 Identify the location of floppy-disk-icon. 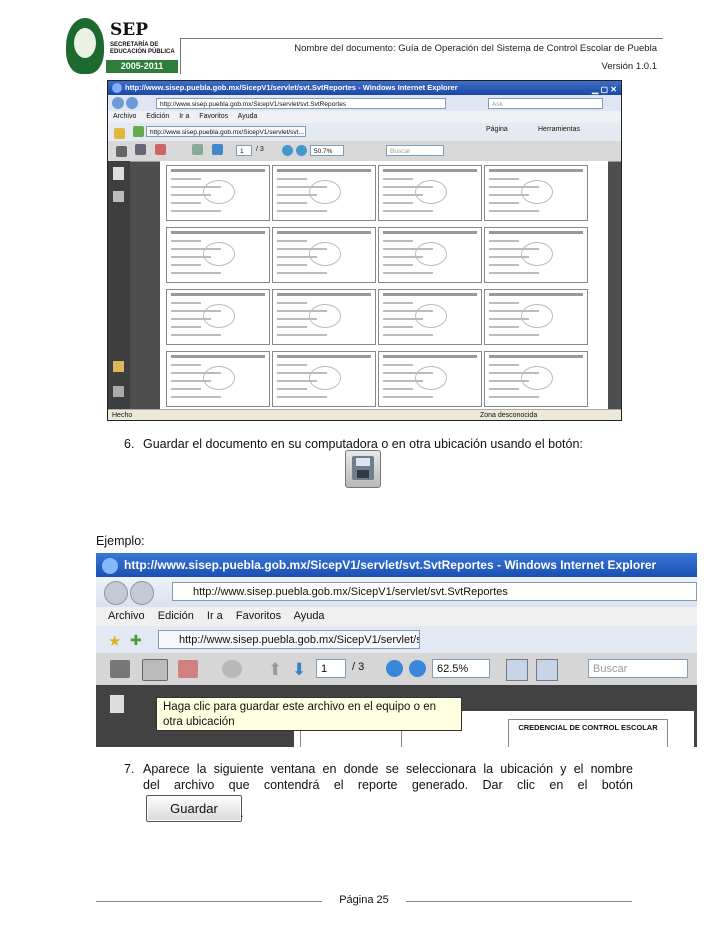
(363, 468).